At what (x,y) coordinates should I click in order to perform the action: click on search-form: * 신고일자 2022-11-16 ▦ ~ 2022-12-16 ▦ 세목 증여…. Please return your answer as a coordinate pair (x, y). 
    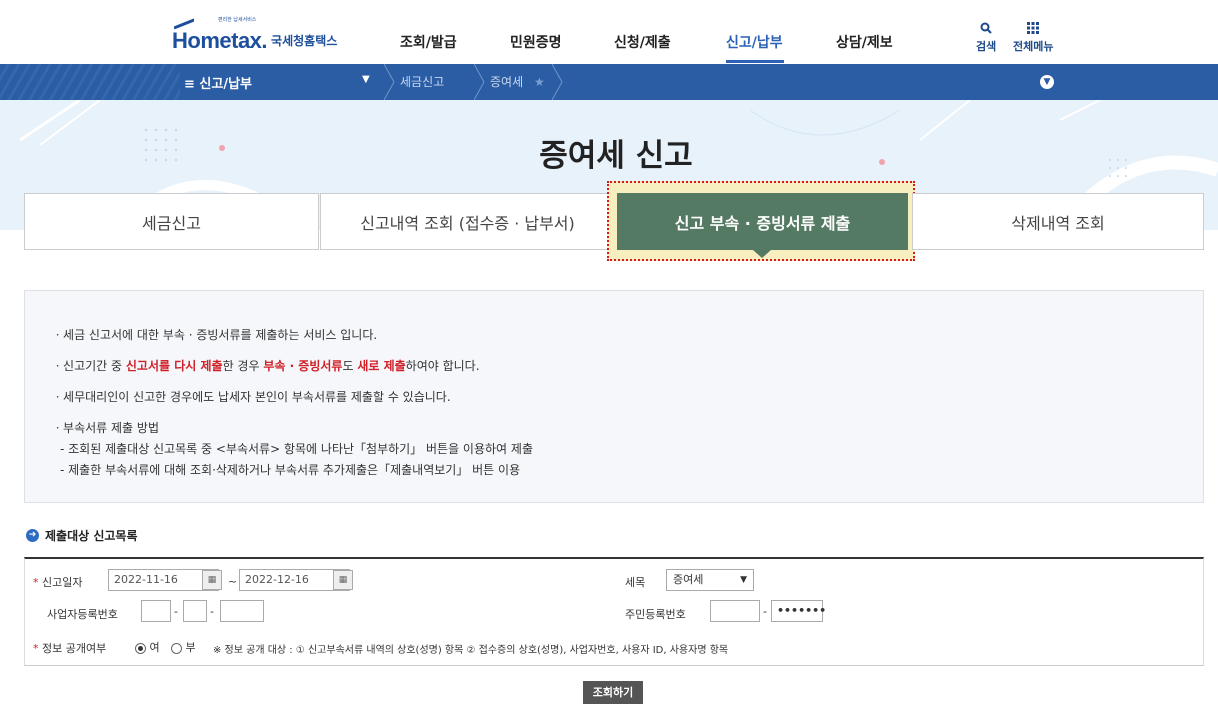
    Looking at the image, I should click on (614, 611).